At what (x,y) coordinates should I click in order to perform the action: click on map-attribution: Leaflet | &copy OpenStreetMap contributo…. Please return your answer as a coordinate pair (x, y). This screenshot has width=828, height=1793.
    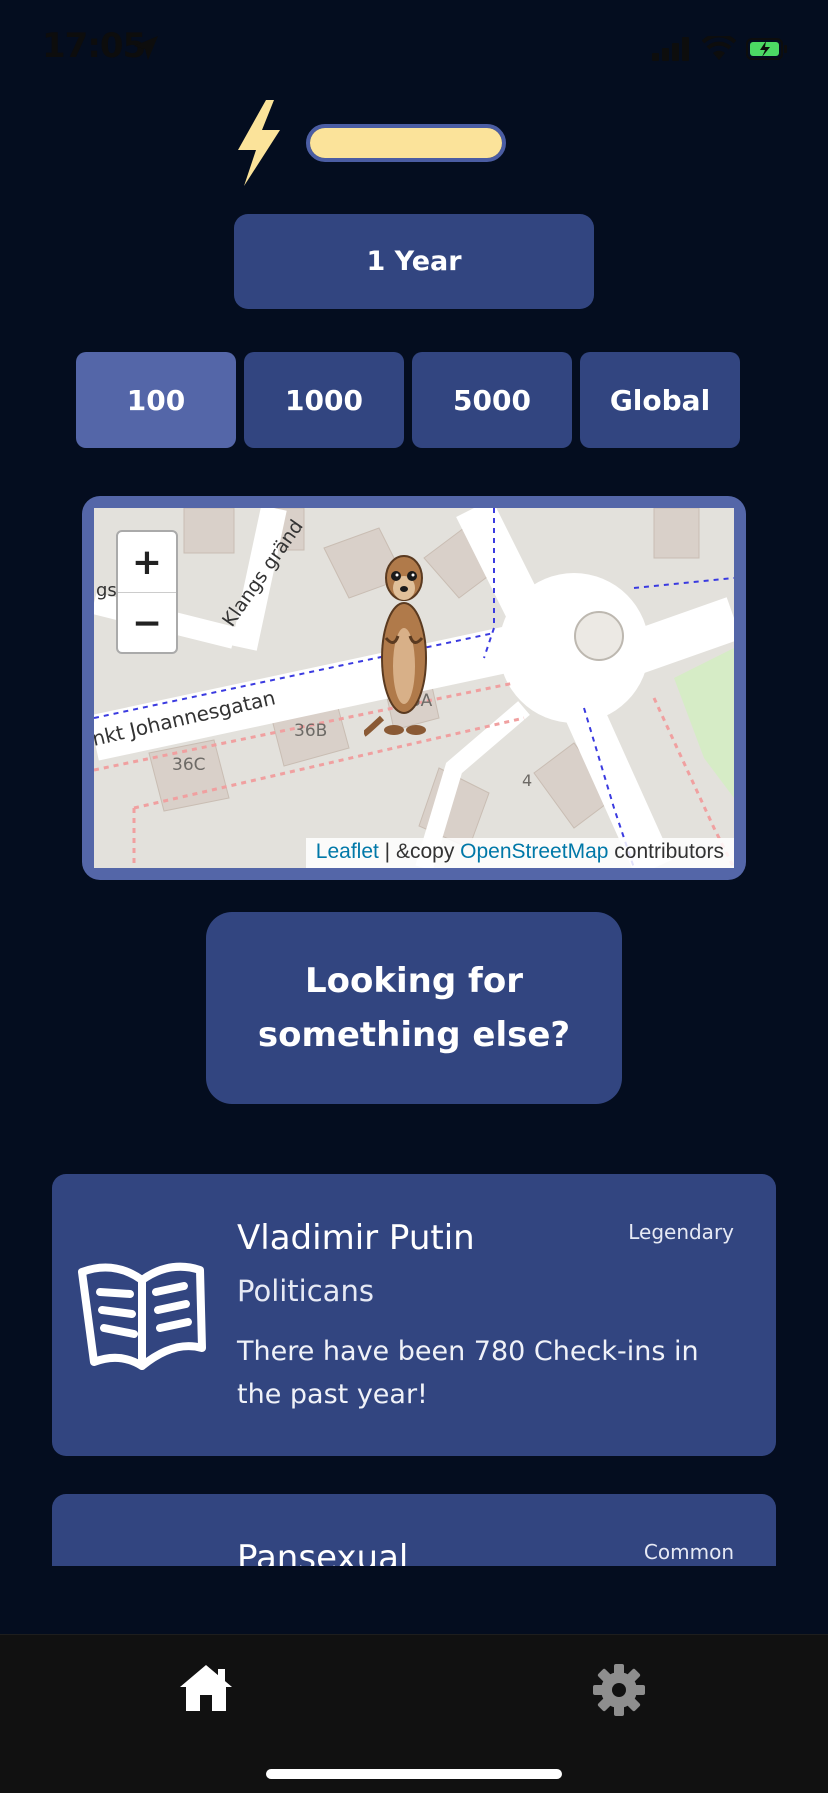
    Looking at the image, I should click on (519, 853).